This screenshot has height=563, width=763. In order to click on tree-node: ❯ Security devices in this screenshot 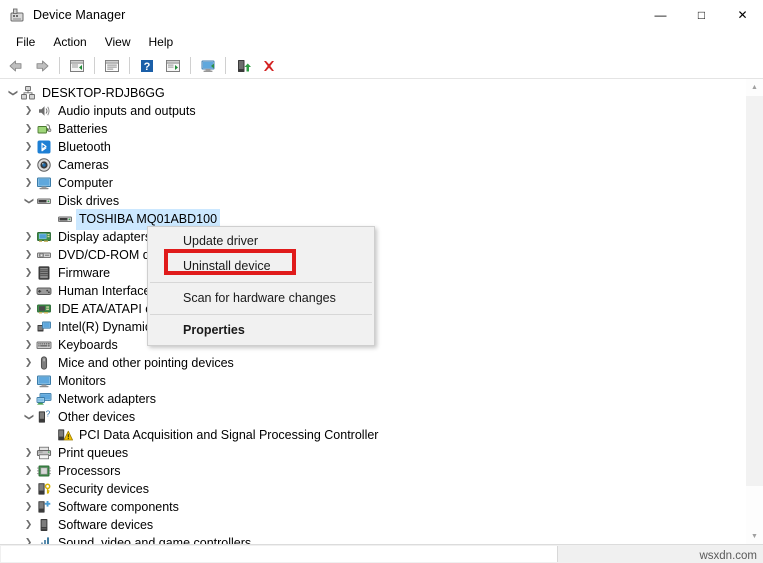, I will do `click(370, 489)`.